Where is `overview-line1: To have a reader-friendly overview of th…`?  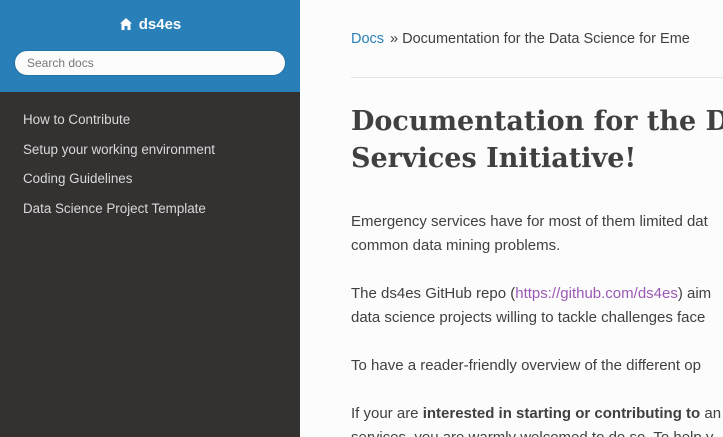
overview-line1: To have a reader-friendly overview of th… is located at coordinates (526, 365).